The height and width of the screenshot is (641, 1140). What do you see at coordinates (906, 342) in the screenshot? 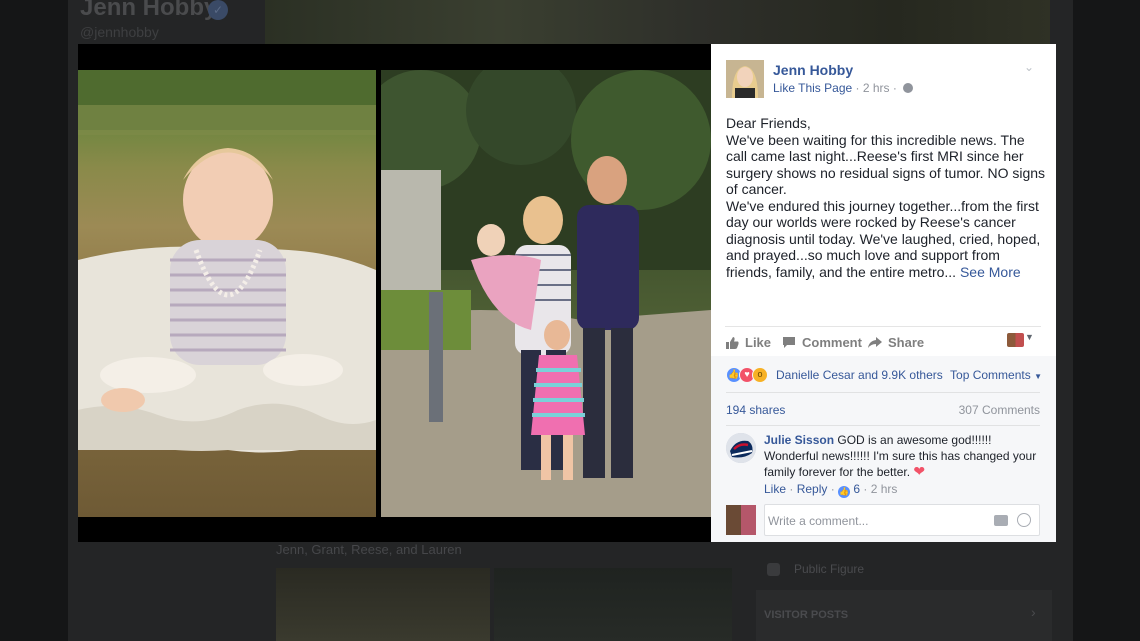
I see `share-button-label: Share` at bounding box center [906, 342].